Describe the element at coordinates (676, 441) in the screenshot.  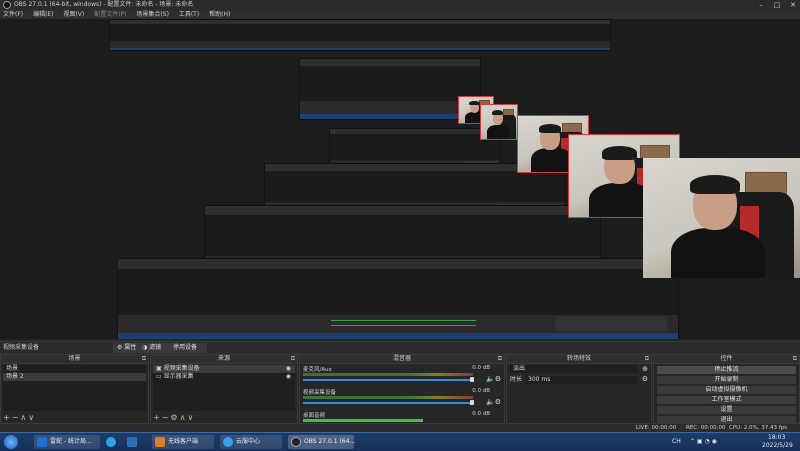
I see `input-language: CH` at that location.